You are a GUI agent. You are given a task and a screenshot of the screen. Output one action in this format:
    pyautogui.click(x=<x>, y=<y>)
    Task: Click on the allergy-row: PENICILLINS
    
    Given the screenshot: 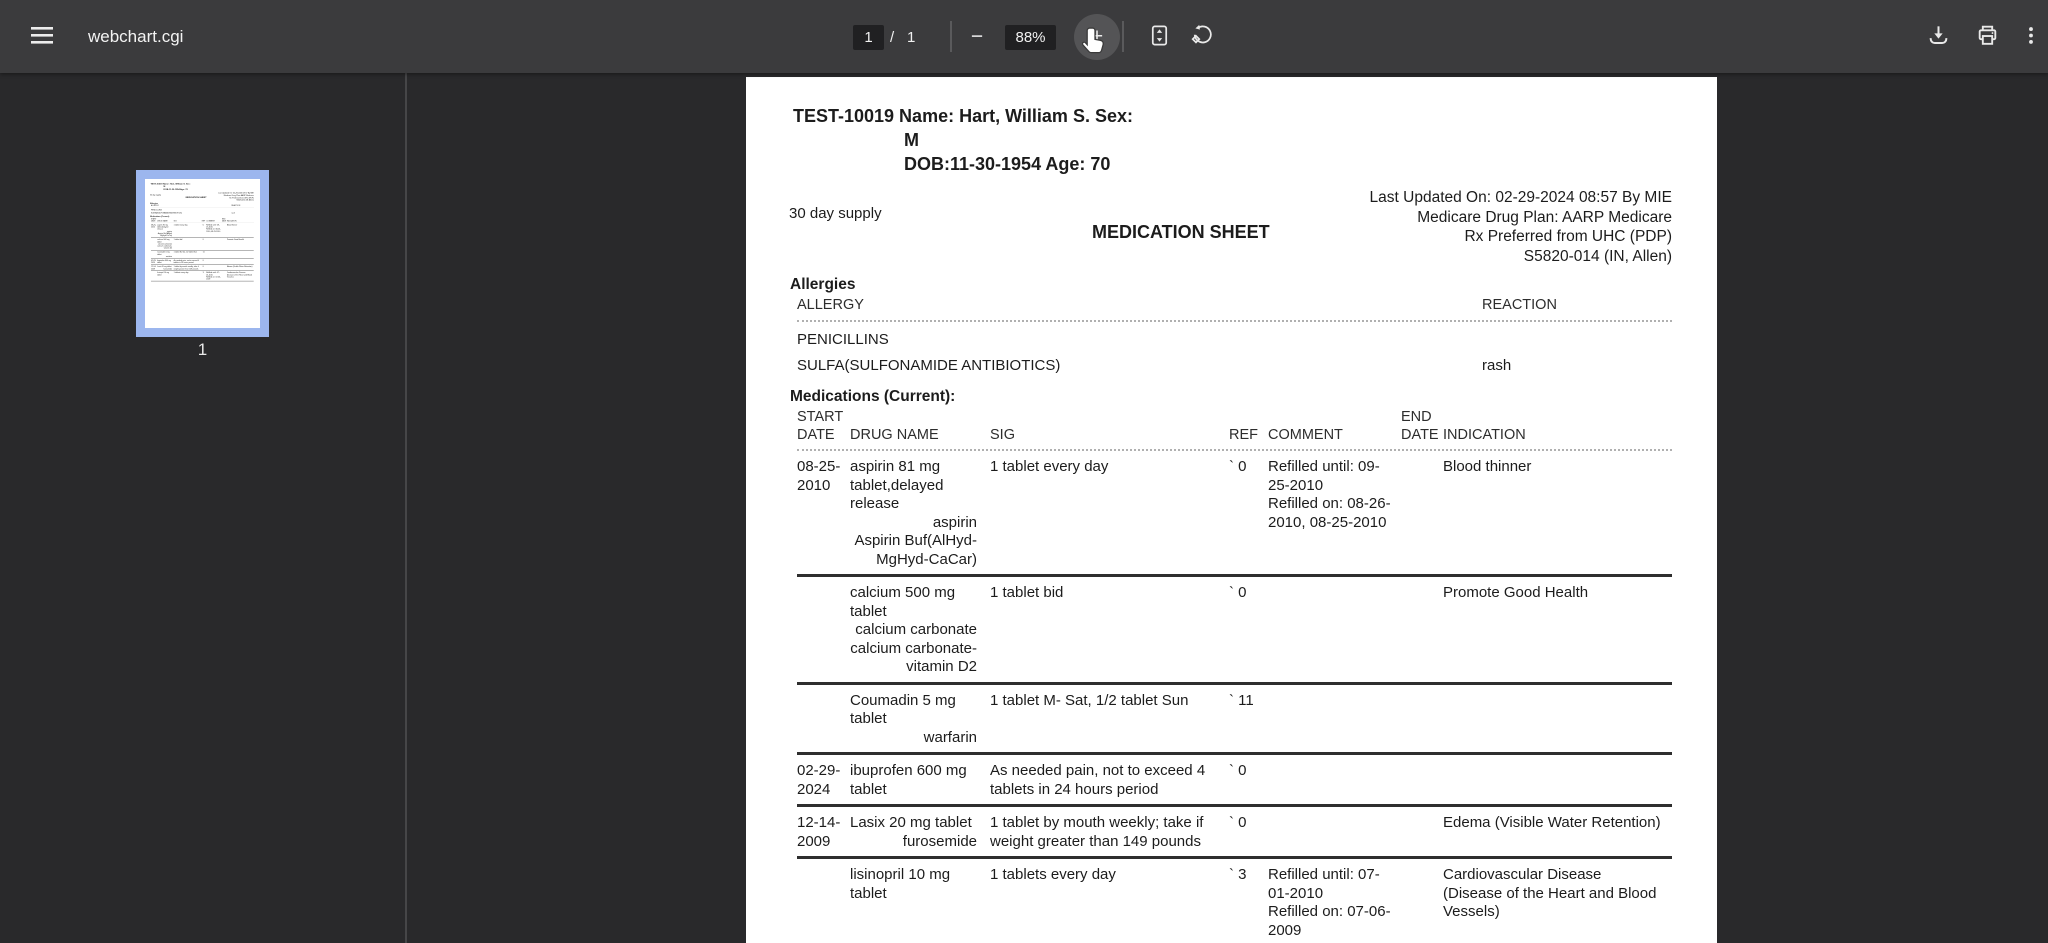 What is the action you would take?
    pyautogui.click(x=1234, y=335)
    